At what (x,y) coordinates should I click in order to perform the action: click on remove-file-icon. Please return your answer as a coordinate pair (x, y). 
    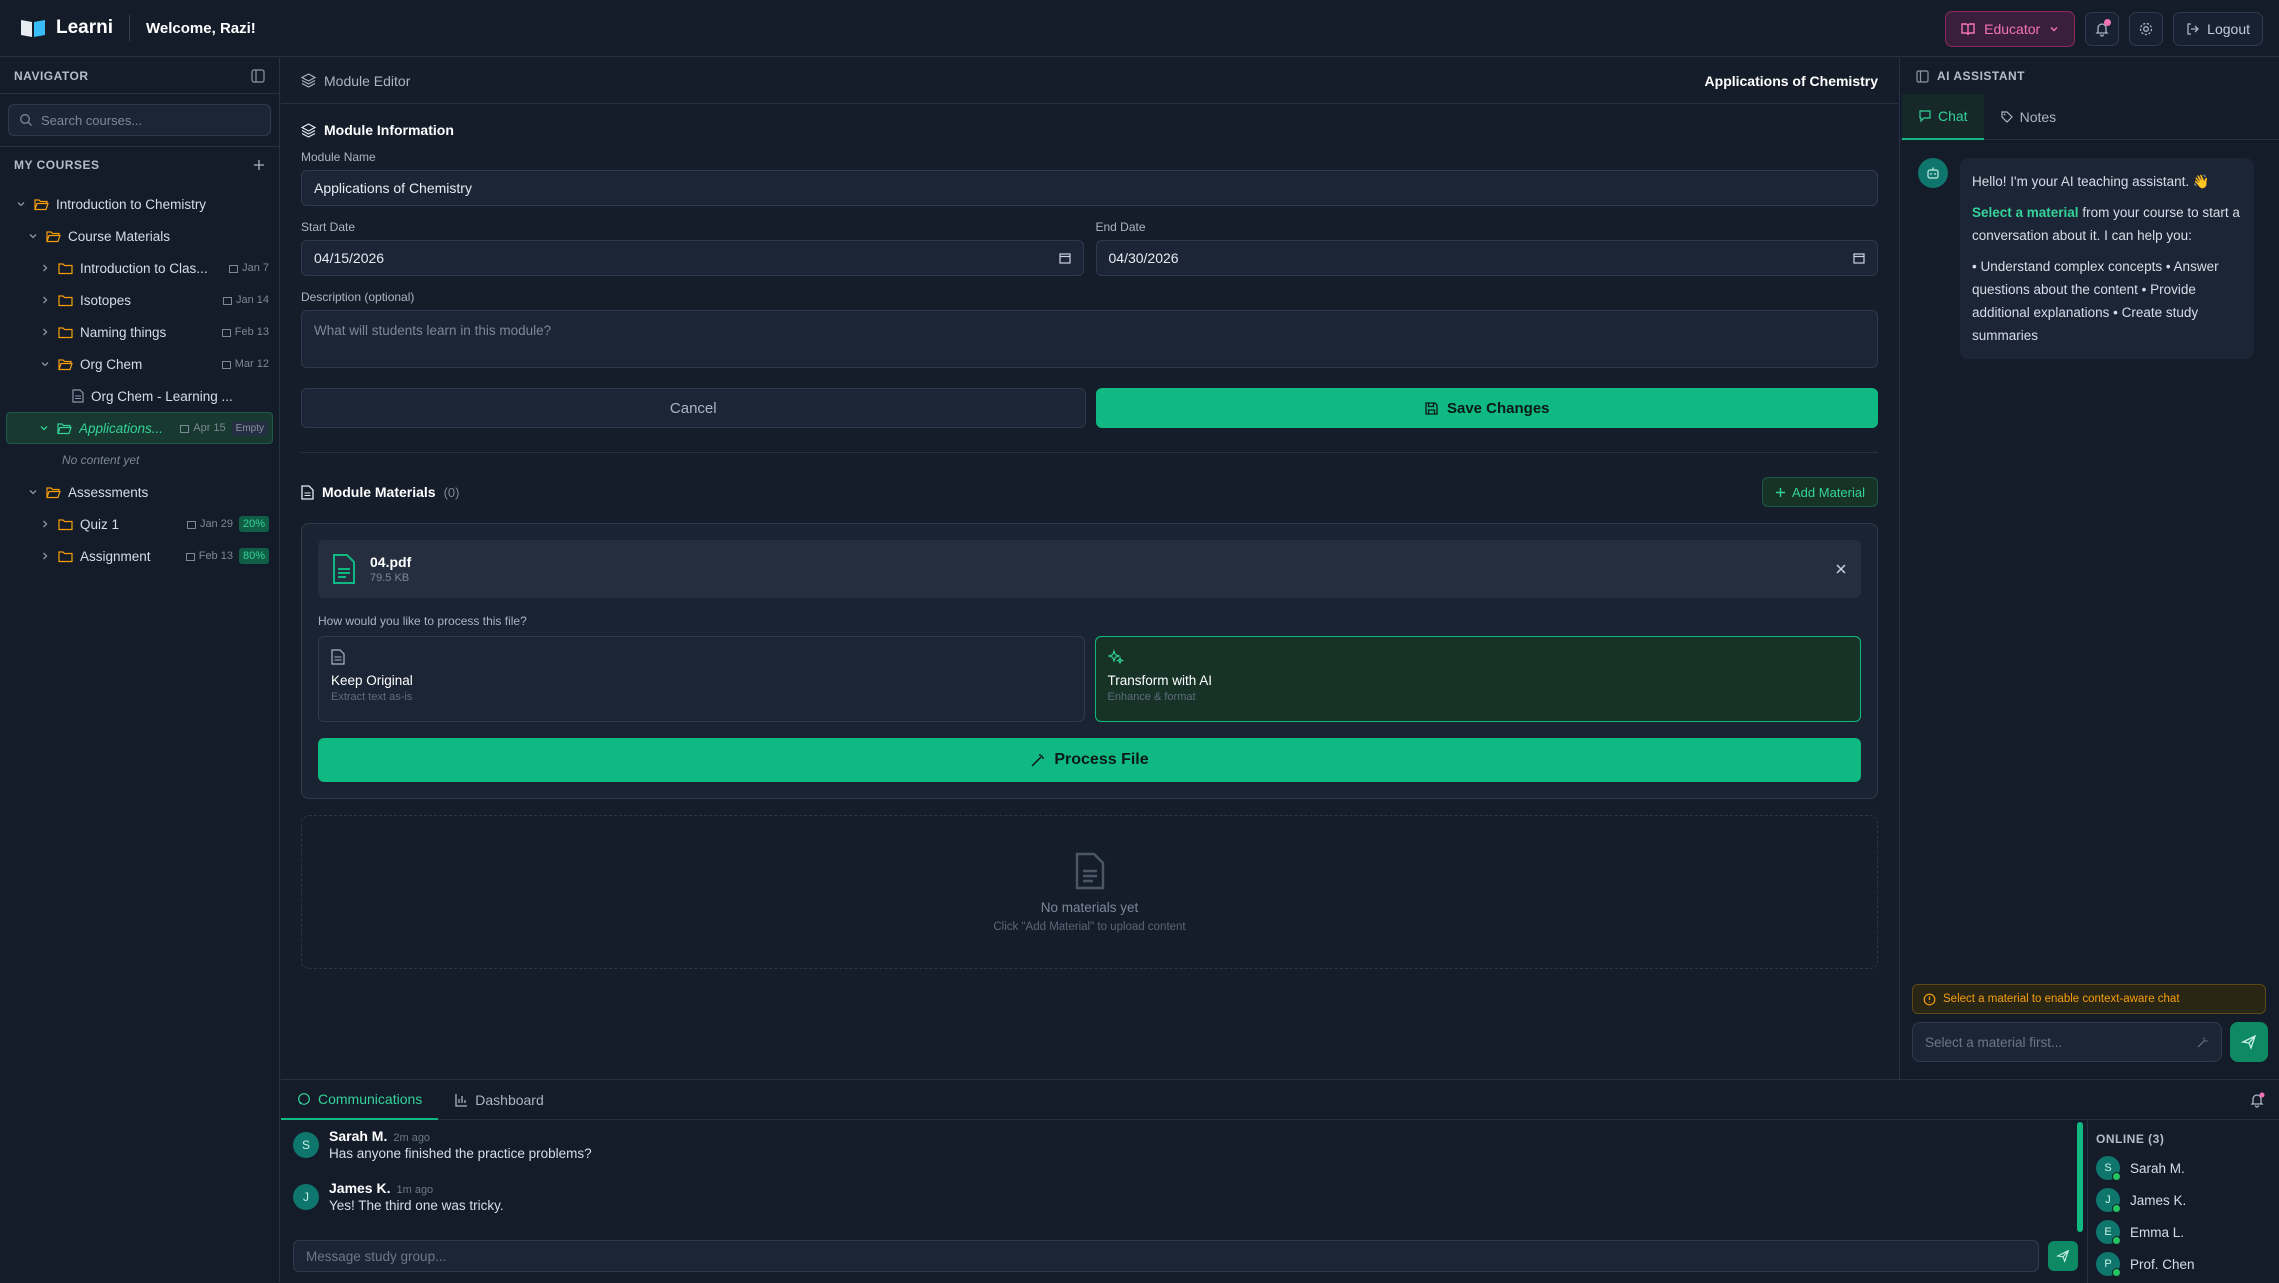
    Looking at the image, I should click on (1841, 569).